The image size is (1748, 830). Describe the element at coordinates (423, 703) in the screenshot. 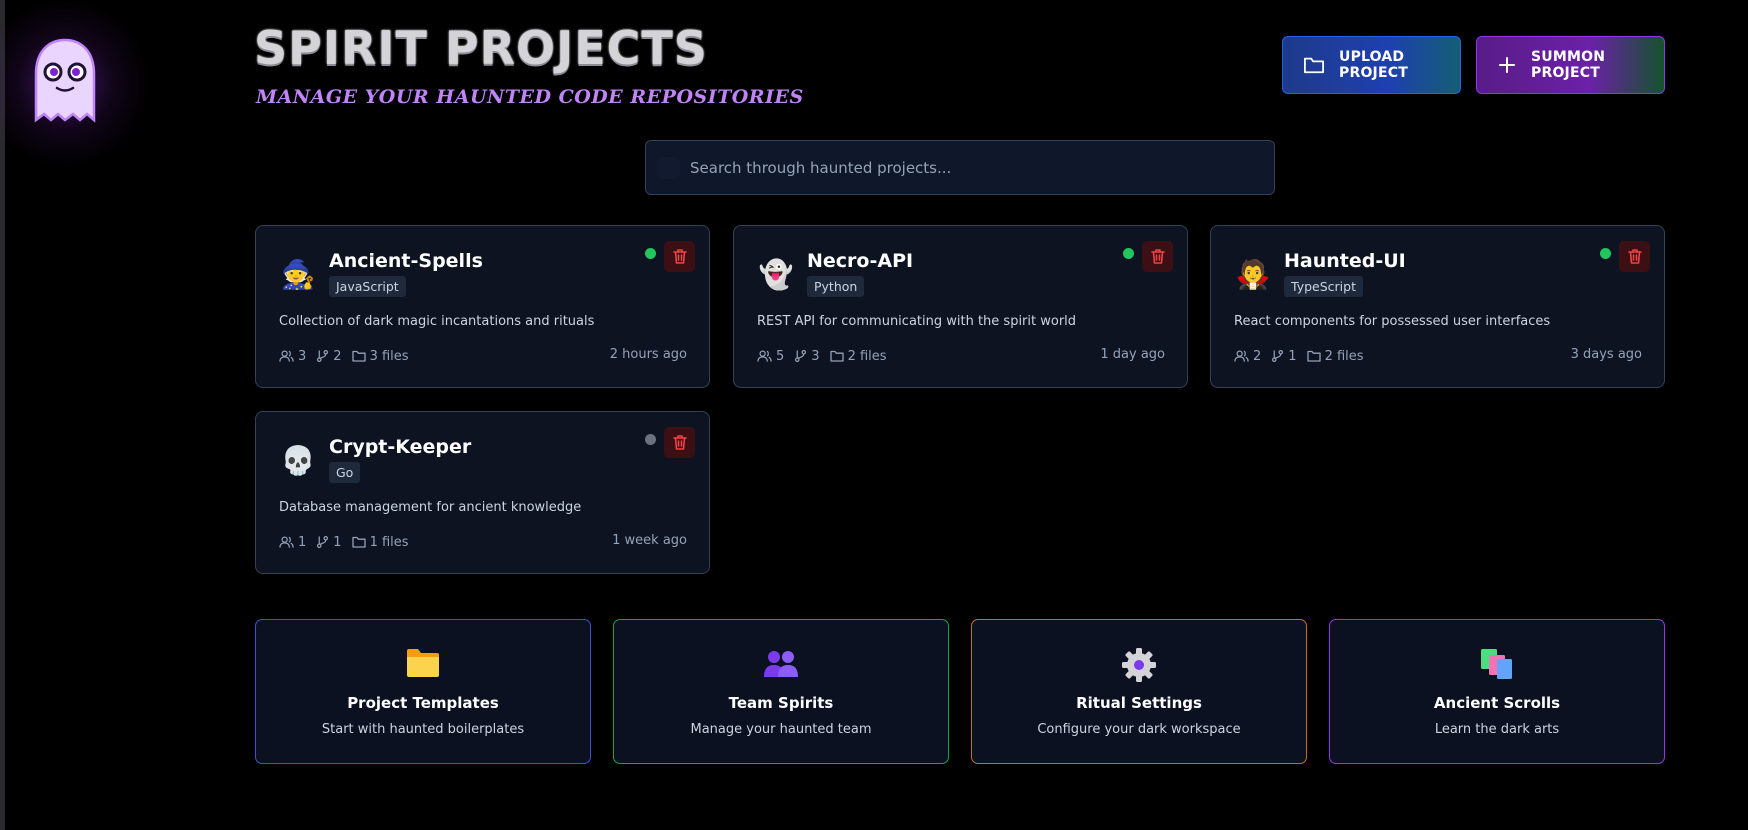

I see `quick-action-title: Project Templates` at that location.